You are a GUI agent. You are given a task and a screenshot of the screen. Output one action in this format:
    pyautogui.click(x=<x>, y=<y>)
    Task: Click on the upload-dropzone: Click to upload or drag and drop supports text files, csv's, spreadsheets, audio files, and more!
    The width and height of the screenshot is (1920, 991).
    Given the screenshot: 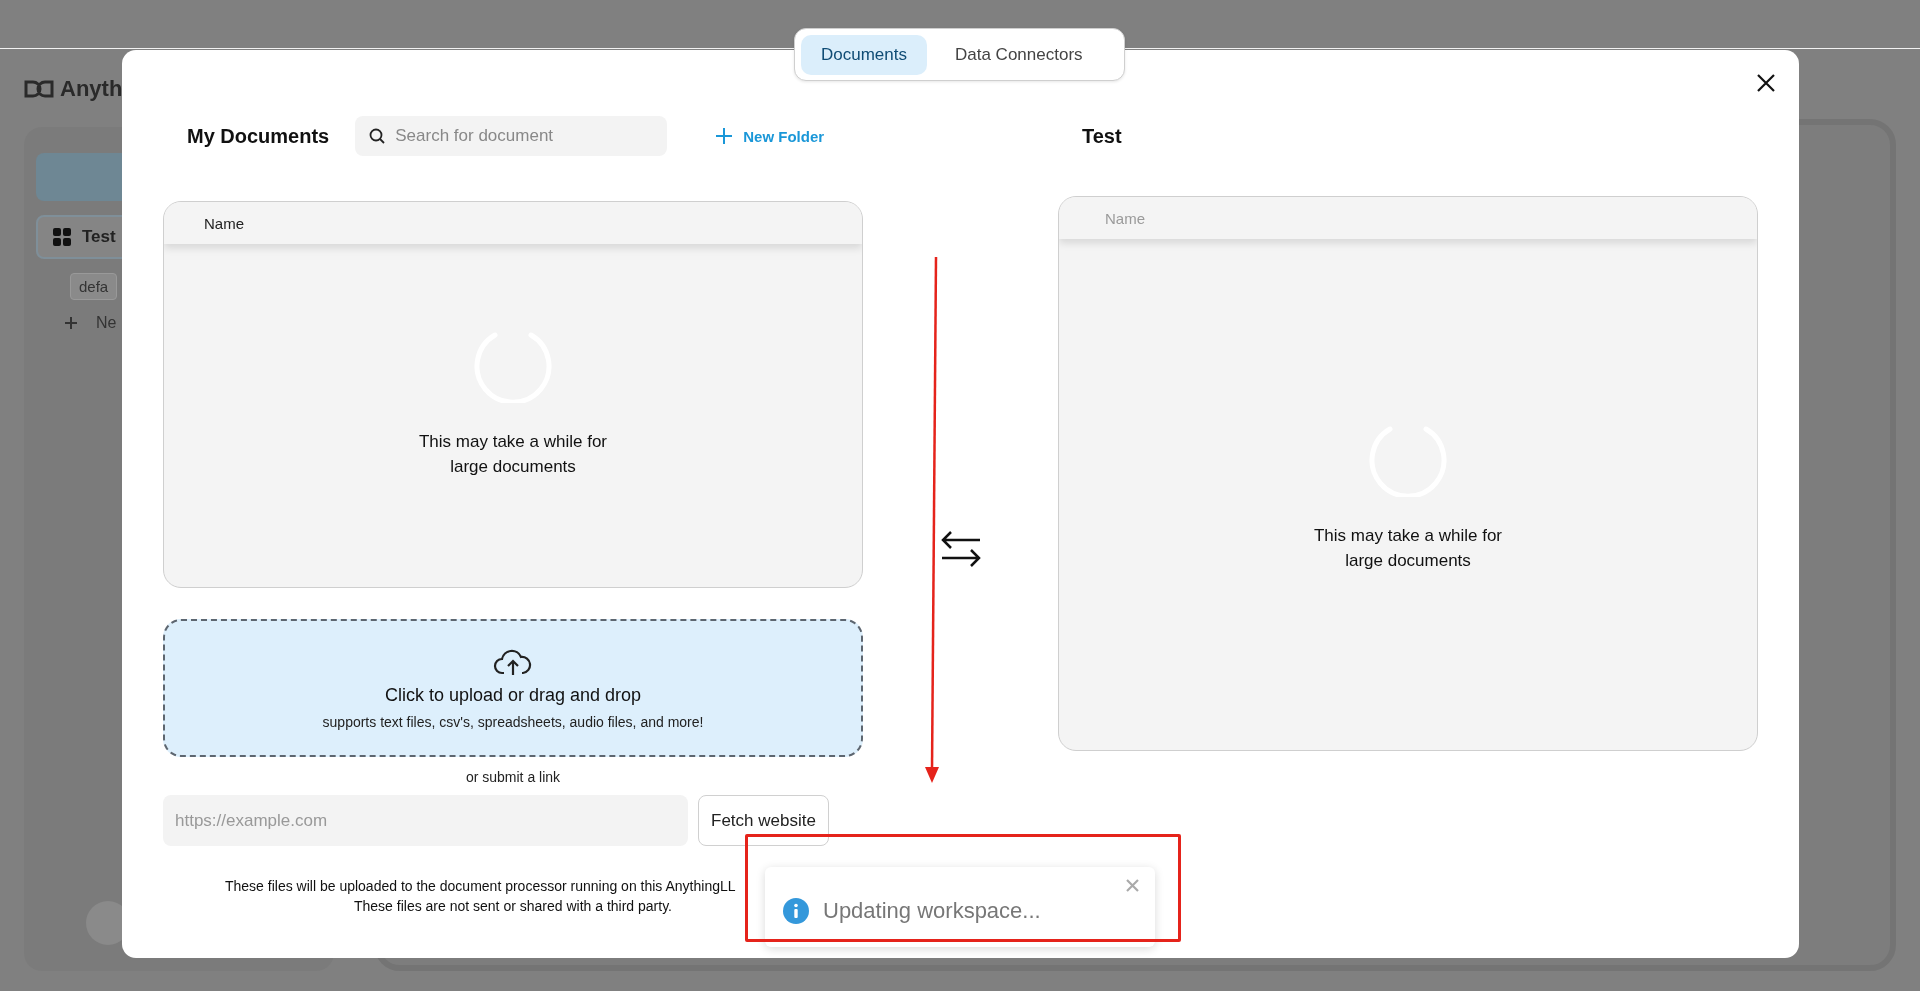 What is the action you would take?
    pyautogui.click(x=513, y=688)
    